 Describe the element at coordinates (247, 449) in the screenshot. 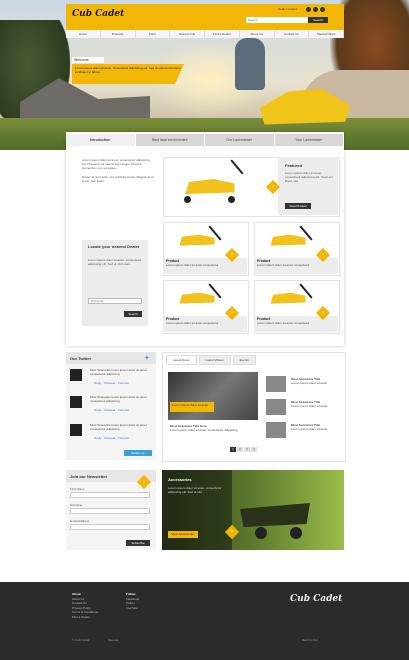

I see `page-button: 3` at that location.